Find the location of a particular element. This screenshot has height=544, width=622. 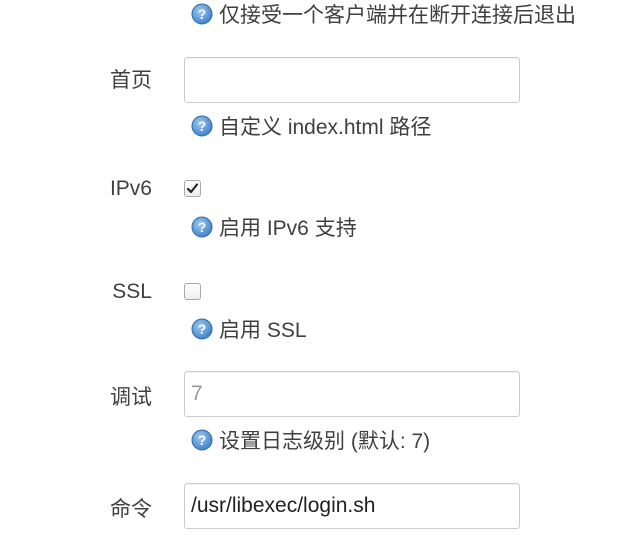

ssl-hint: ? 启用 SSL is located at coordinates (249, 329).